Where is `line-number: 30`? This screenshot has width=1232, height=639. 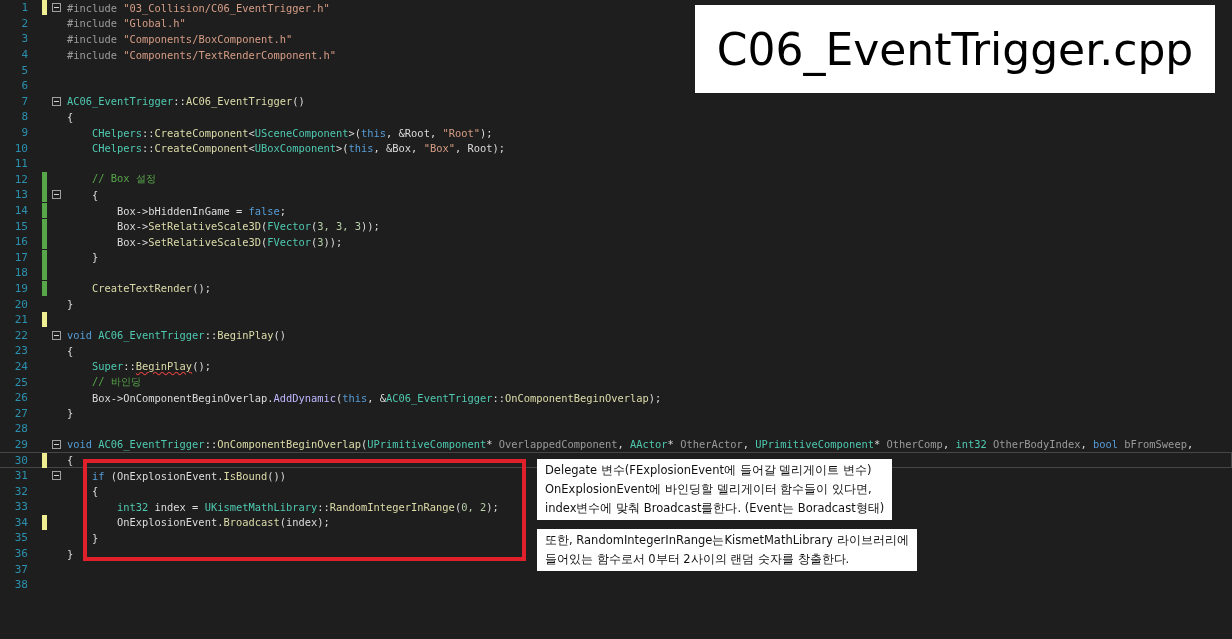 line-number: 30 is located at coordinates (20, 460).